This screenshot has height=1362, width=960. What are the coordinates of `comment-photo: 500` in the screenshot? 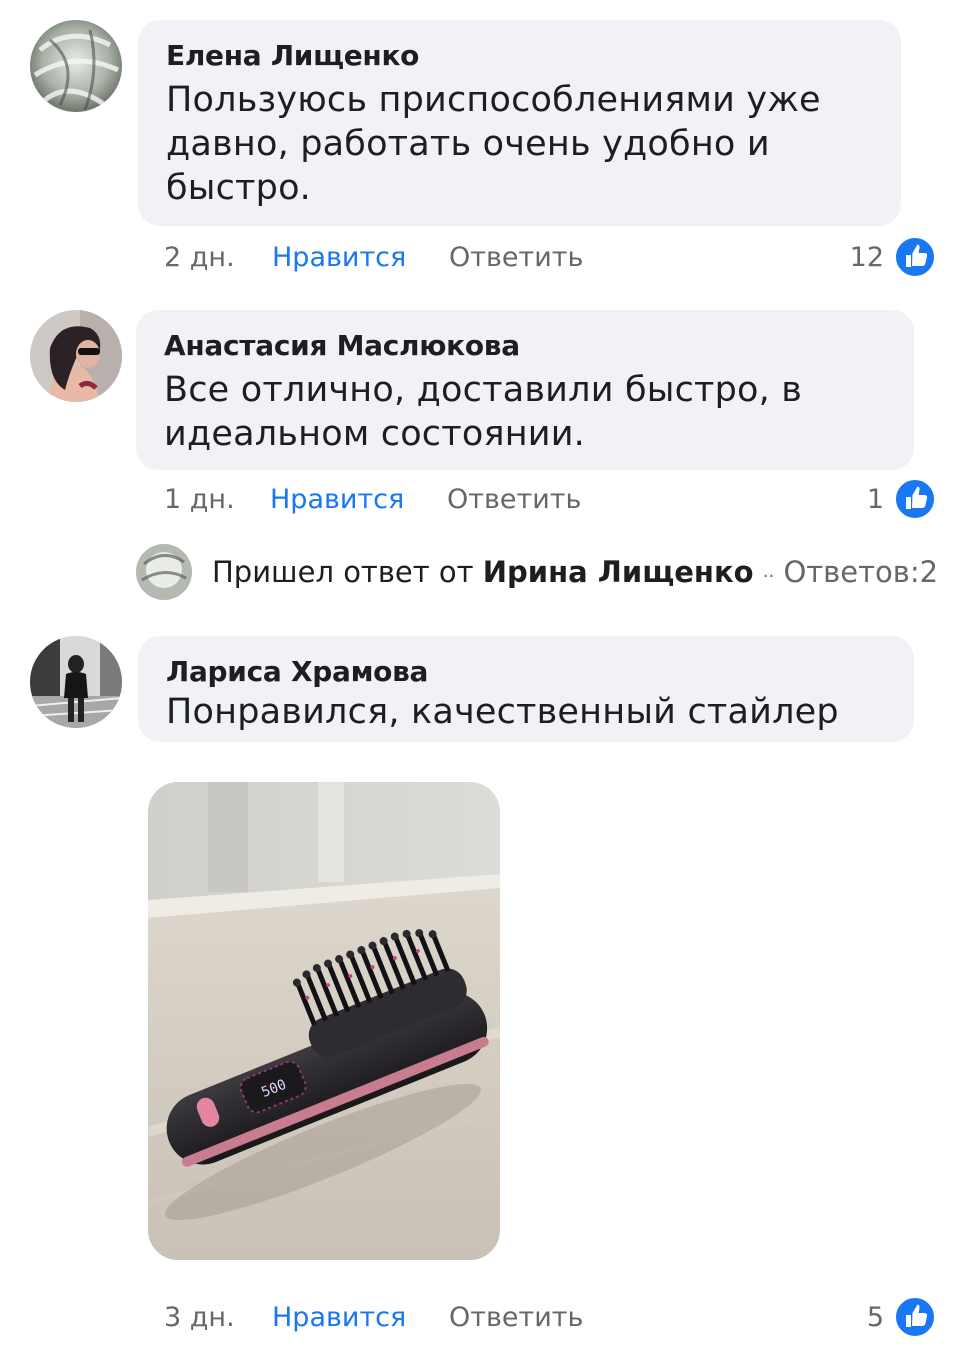 It's located at (324, 1021).